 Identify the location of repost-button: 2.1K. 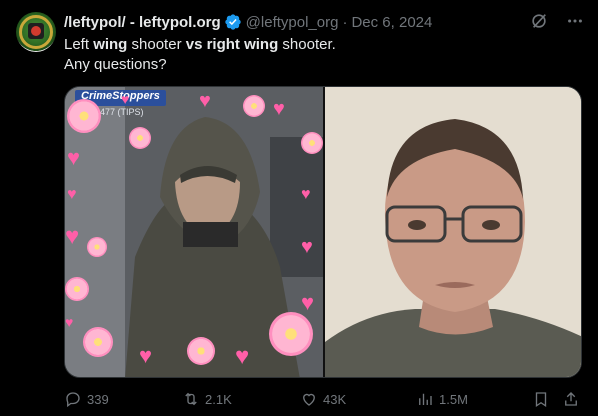
(207, 399).